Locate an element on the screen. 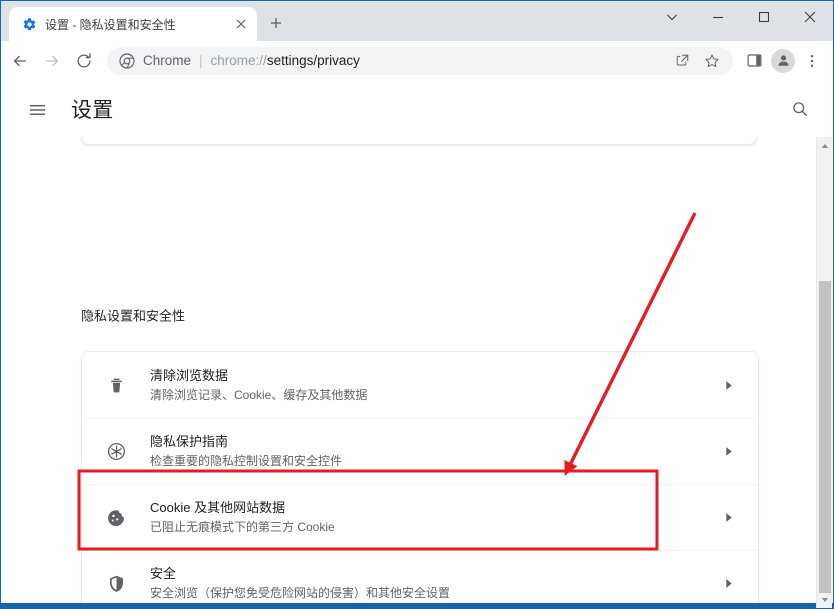  hamburger-menu-icon is located at coordinates (37, 109).